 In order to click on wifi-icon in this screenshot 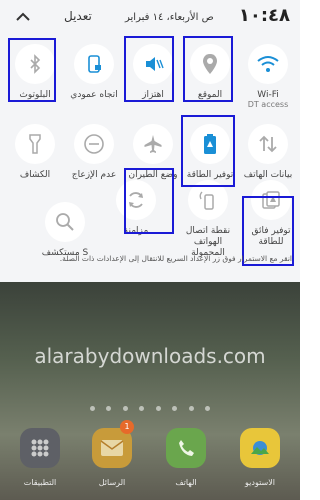, I will do `click(268, 64)`.